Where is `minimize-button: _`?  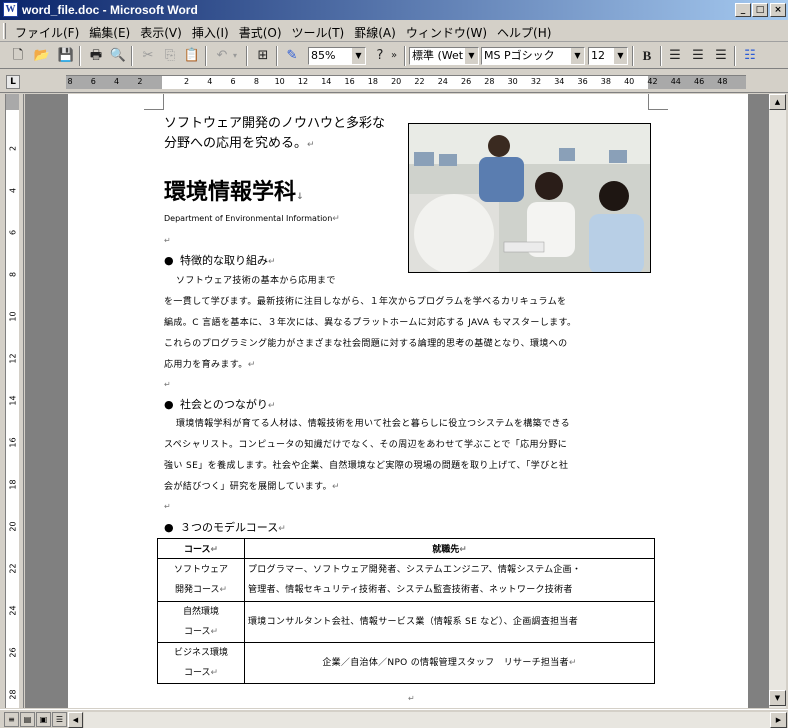
minimize-button: _ is located at coordinates (743, 10).